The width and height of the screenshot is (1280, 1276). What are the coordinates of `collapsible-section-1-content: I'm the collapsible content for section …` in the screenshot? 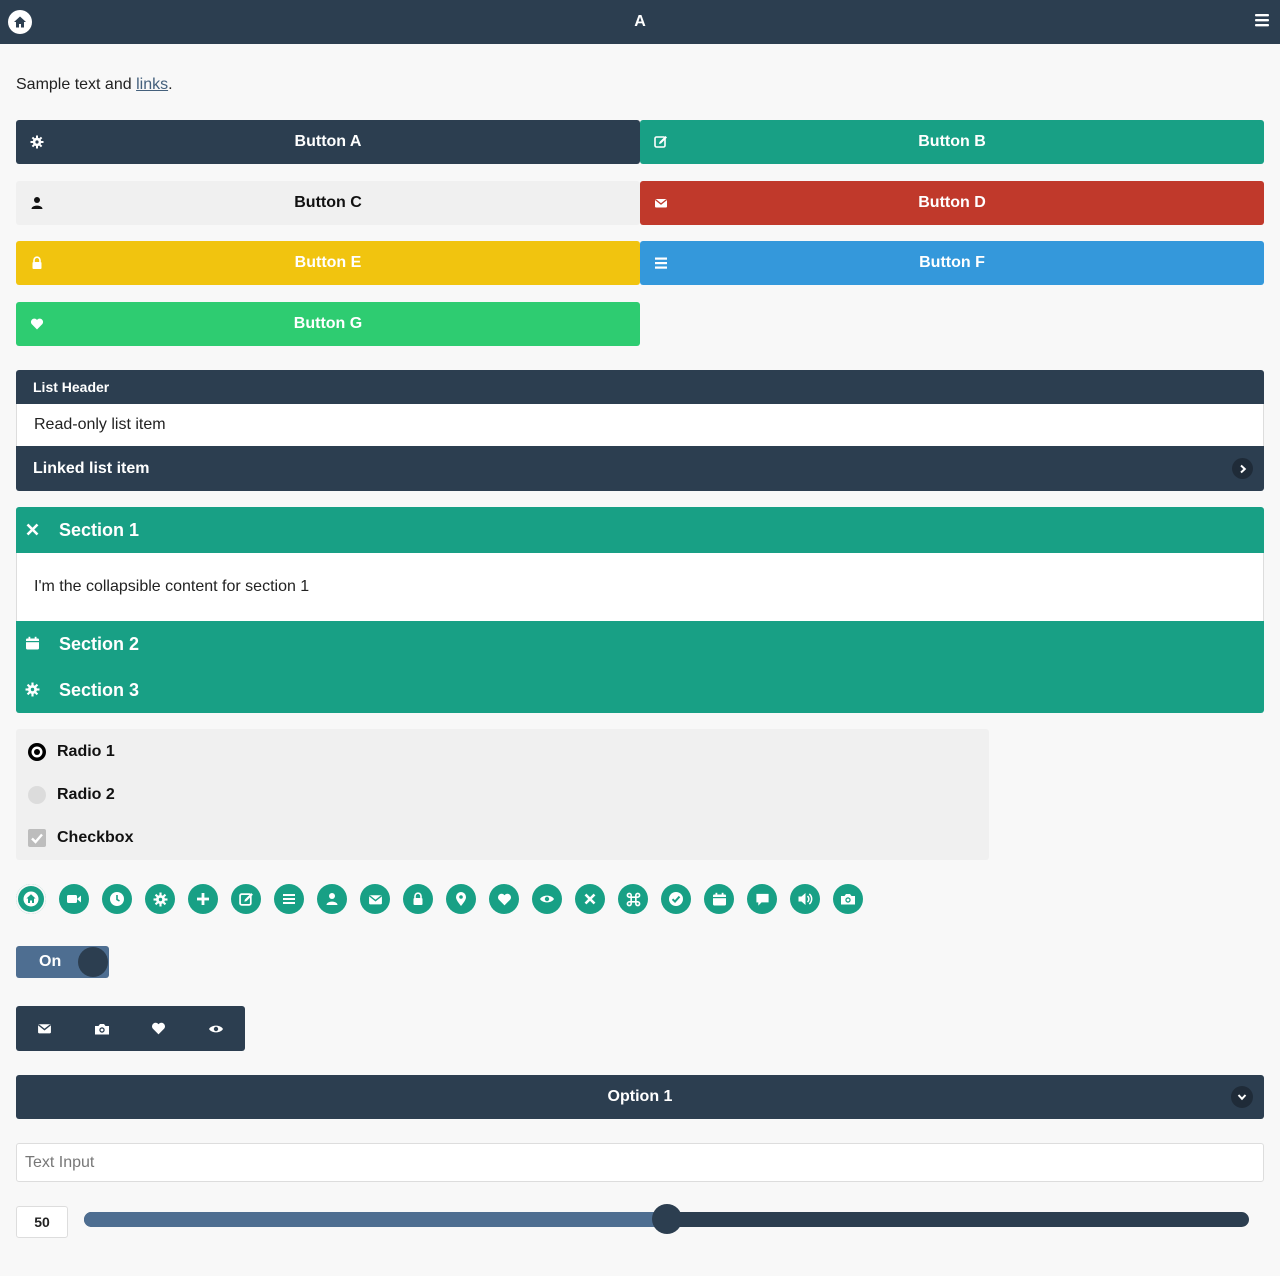 It's located at (640, 587).